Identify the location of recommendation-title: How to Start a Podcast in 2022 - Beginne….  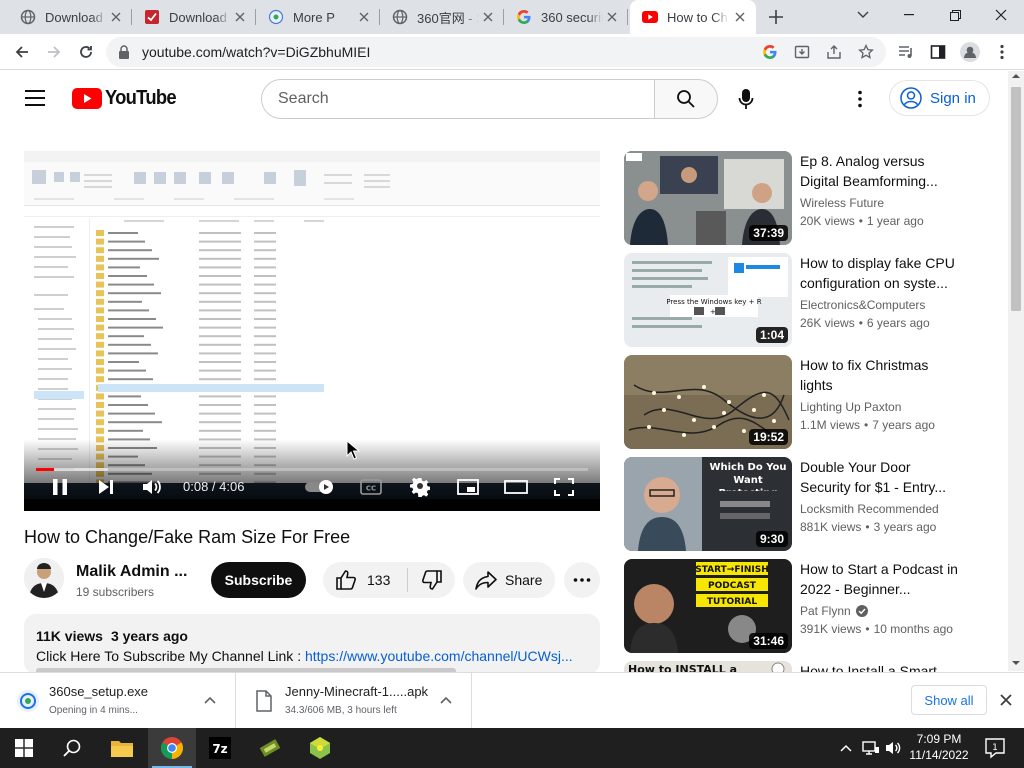
(880, 579).